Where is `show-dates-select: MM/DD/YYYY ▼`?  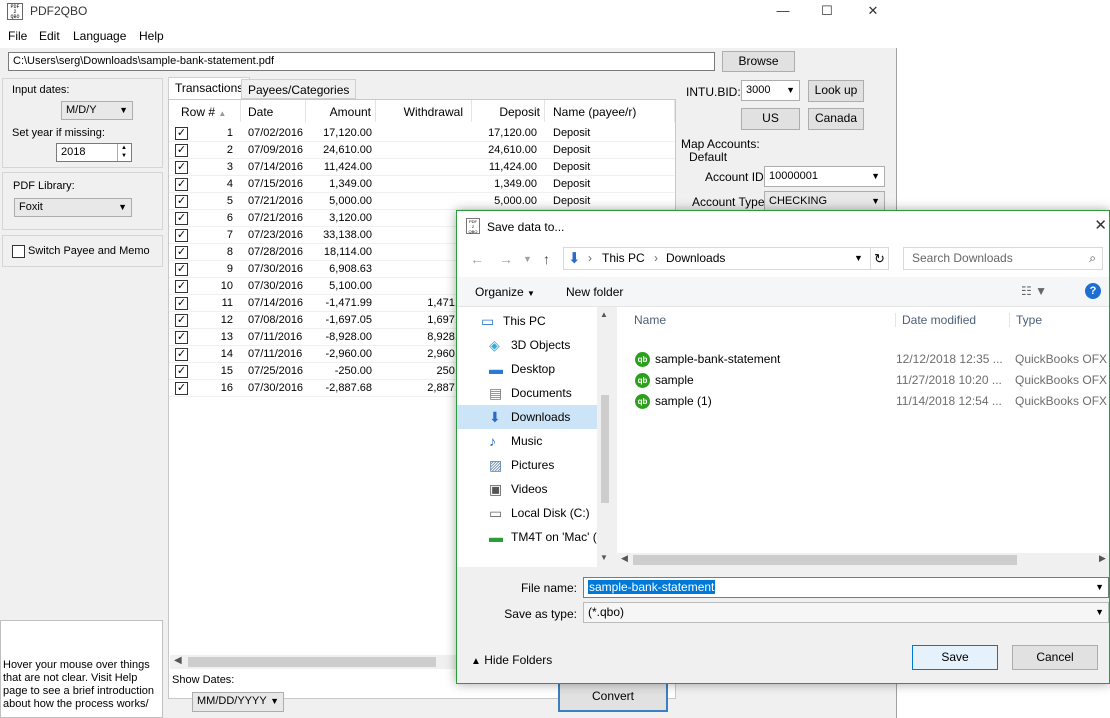
show-dates-select: MM/DD/YYYY ▼ is located at coordinates (238, 702).